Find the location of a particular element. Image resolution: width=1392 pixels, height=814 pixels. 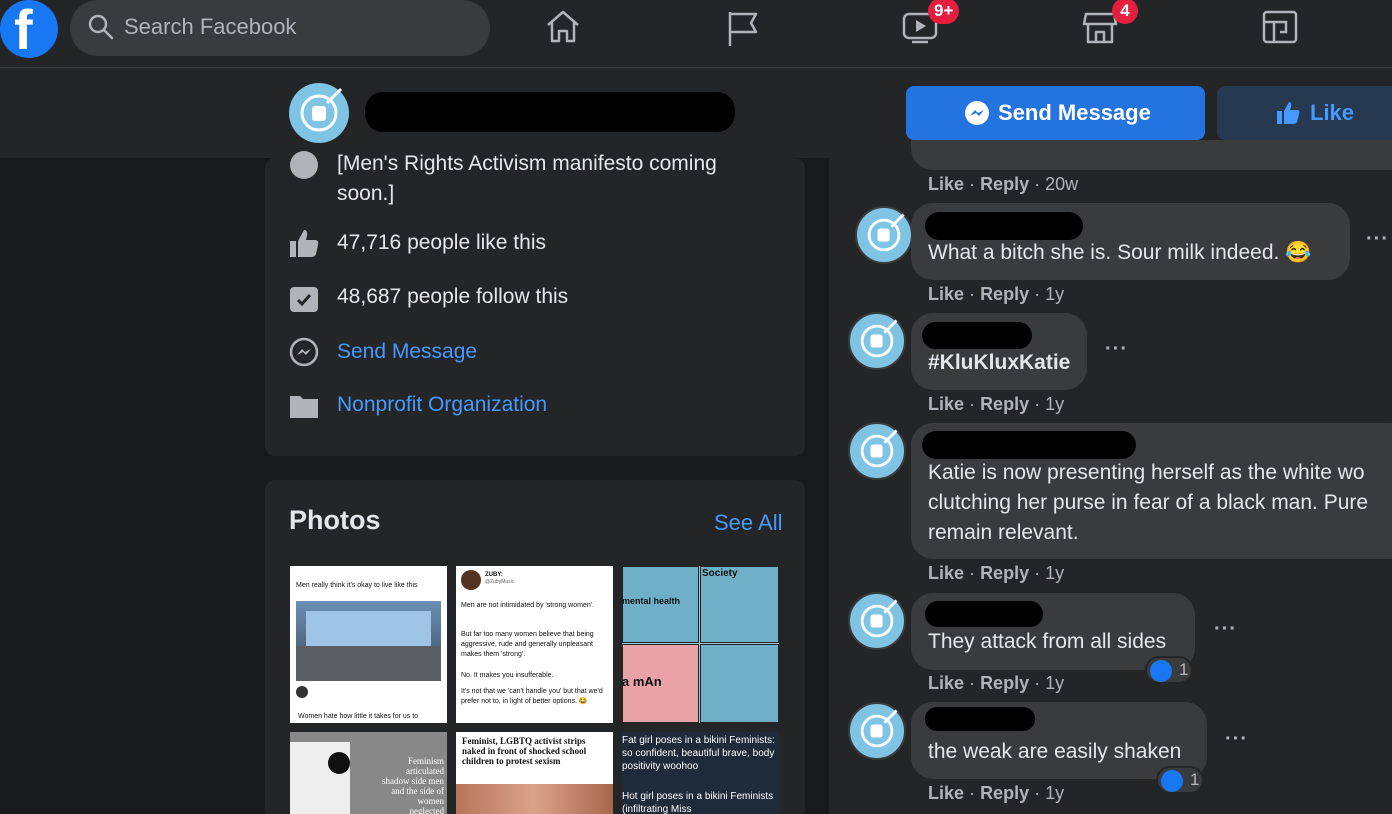

reaction-number: 1 is located at coordinates (1184, 669).